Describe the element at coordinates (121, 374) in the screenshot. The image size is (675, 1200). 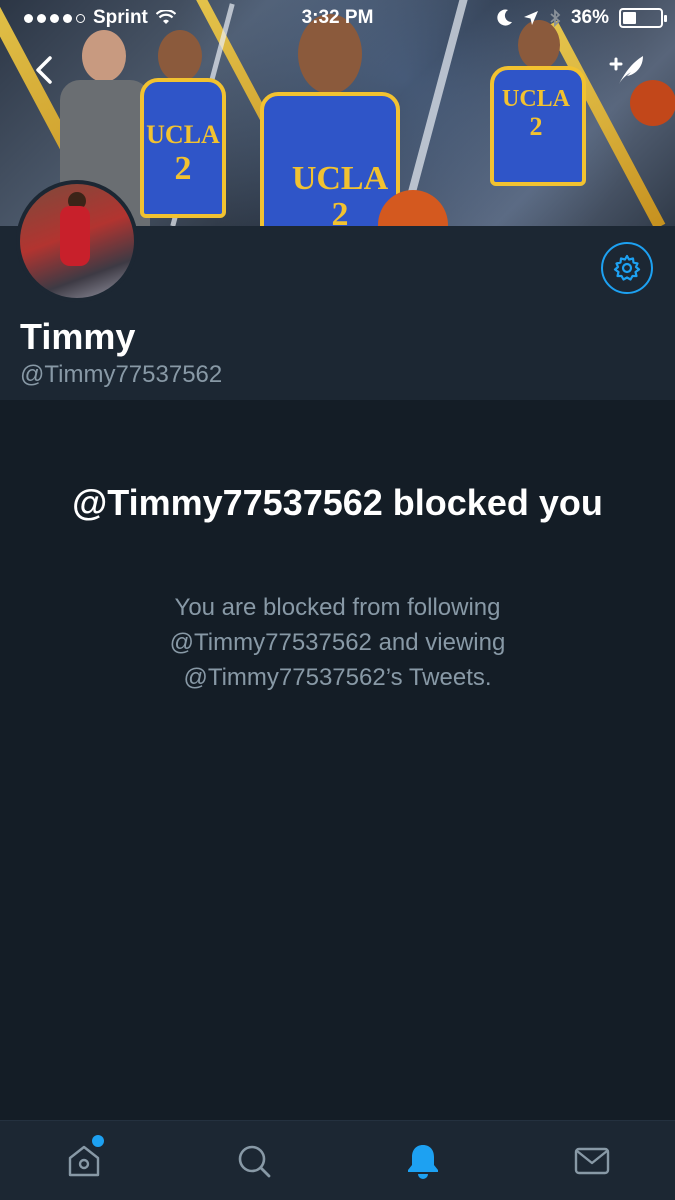
I see `profile-handle: @Timmy77537562` at that location.